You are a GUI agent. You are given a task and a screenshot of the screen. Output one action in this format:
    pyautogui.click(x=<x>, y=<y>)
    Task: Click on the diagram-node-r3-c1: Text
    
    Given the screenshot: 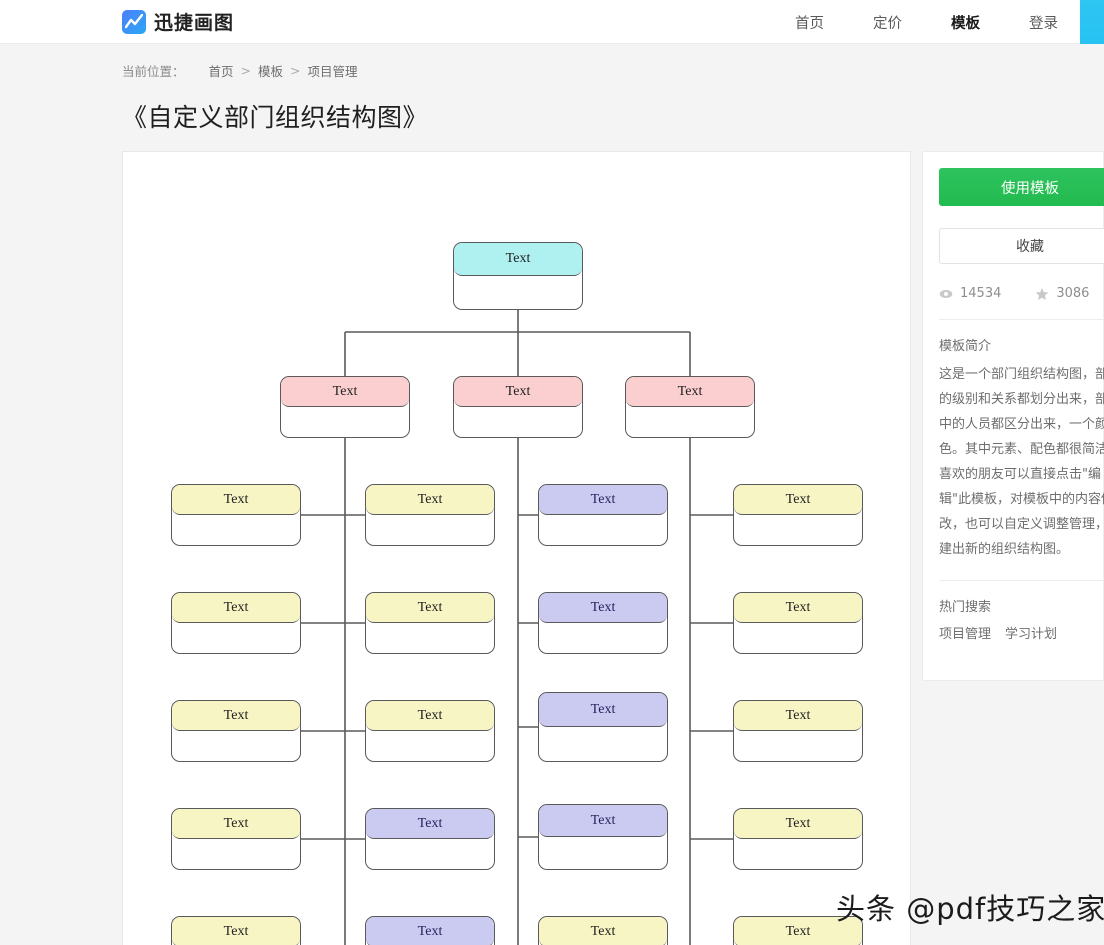 What is the action you would take?
    pyautogui.click(x=236, y=731)
    